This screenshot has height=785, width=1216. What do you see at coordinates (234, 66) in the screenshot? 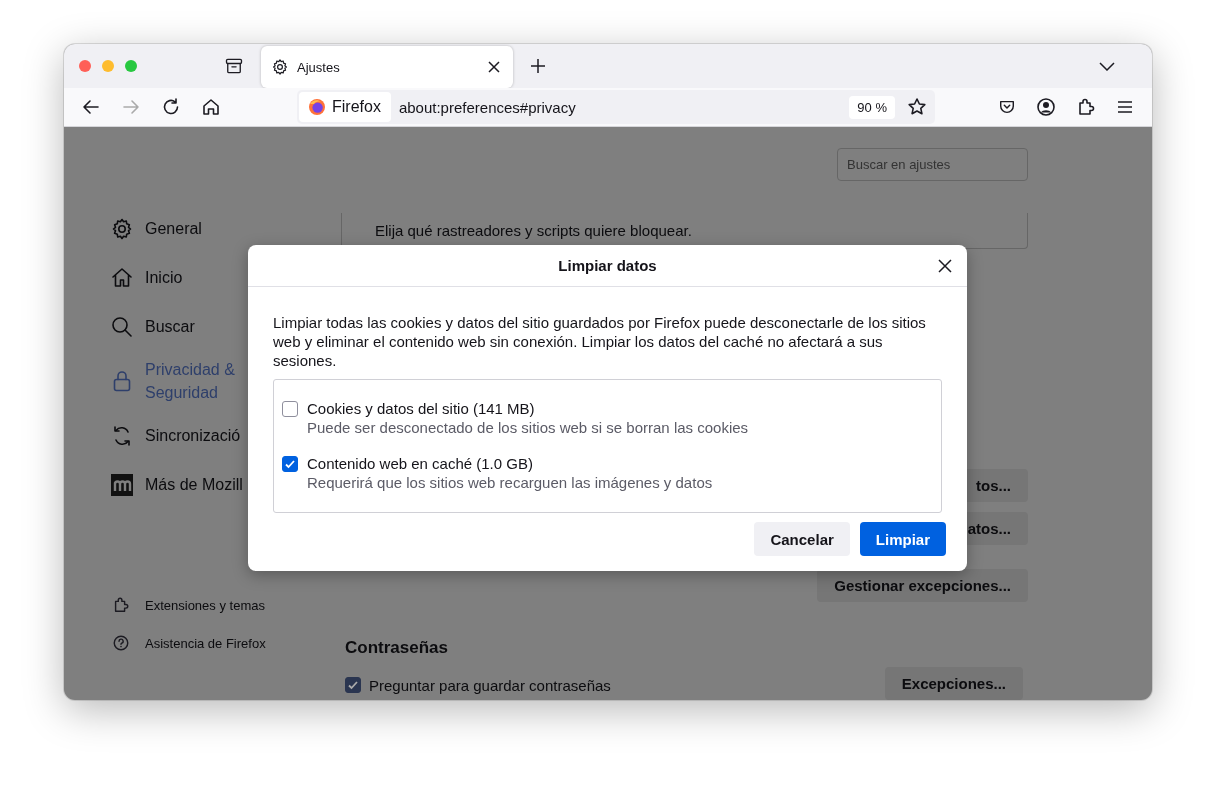
I see `tray-icon` at bounding box center [234, 66].